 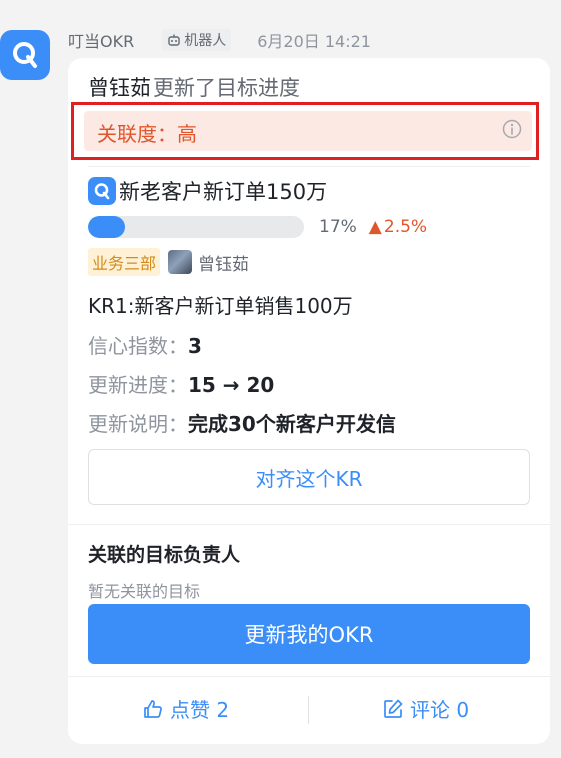 I want to click on objective-icon, so click(x=102, y=191).